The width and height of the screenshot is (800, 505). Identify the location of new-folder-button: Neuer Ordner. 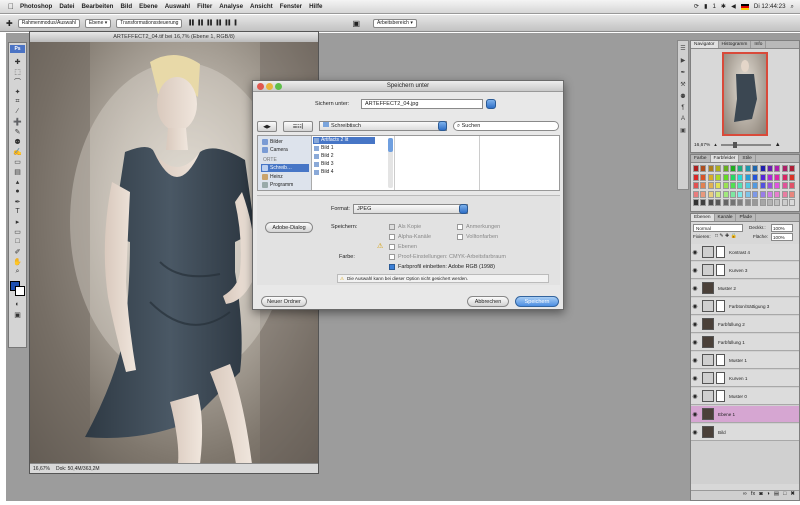
(284, 301).